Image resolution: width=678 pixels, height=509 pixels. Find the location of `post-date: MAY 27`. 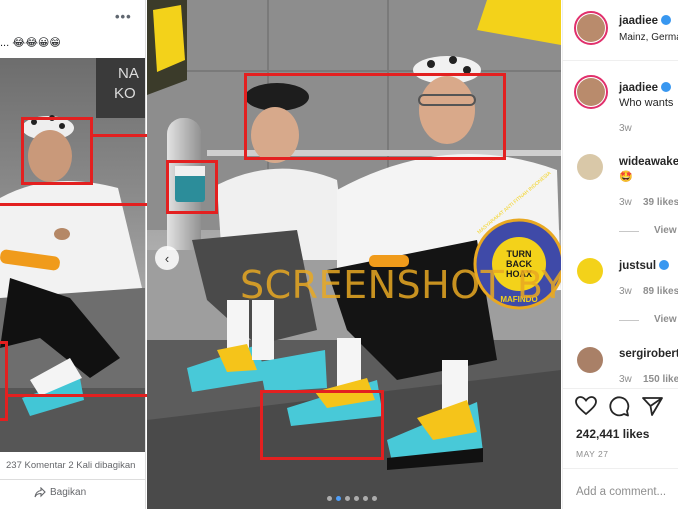

post-date: MAY 27 is located at coordinates (592, 454).